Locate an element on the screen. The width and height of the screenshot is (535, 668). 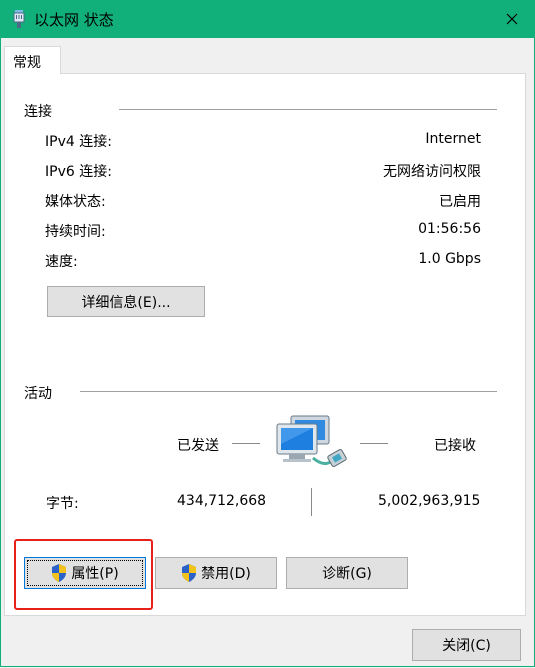
received-label: 已接收 is located at coordinates (455, 446).